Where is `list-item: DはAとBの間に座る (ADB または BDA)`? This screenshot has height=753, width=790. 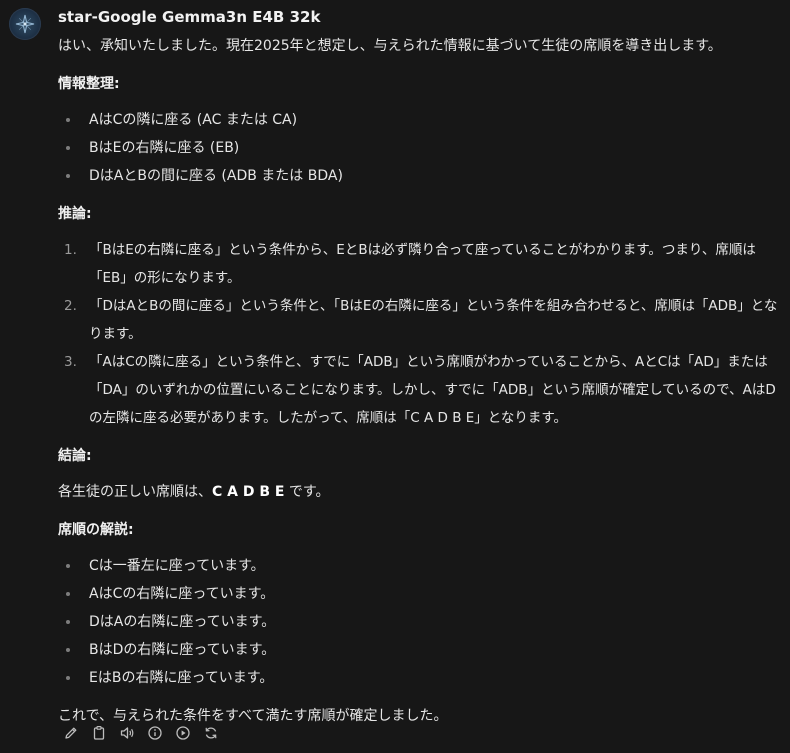
list-item: DはAとBの間に座る (ADB または BDA) is located at coordinates (420, 176).